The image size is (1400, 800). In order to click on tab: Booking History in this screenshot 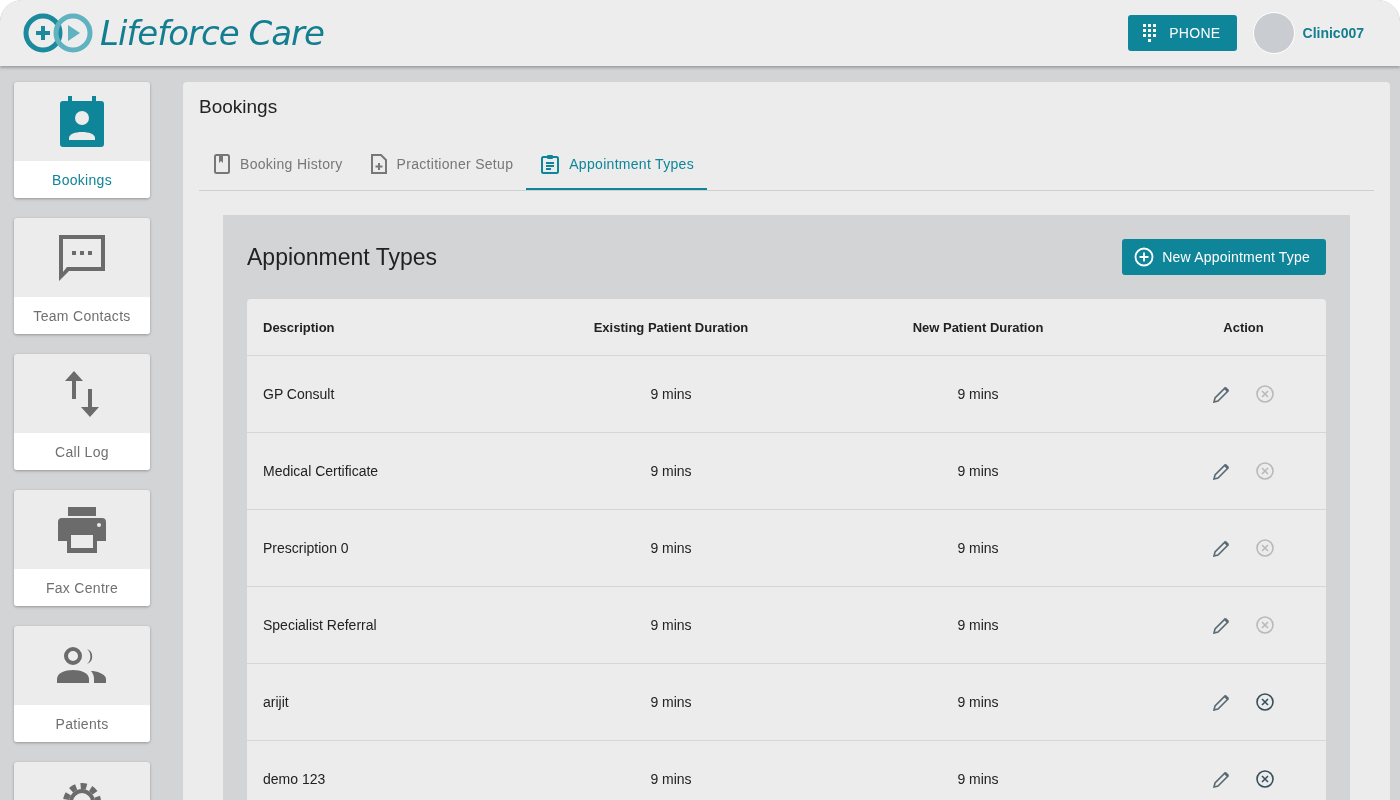, I will do `click(277, 165)`.